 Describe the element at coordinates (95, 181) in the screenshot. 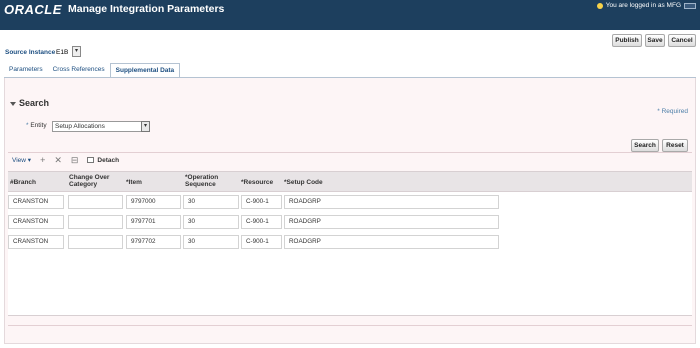

I see `column-header-change-over-category: Change Over Category` at that location.